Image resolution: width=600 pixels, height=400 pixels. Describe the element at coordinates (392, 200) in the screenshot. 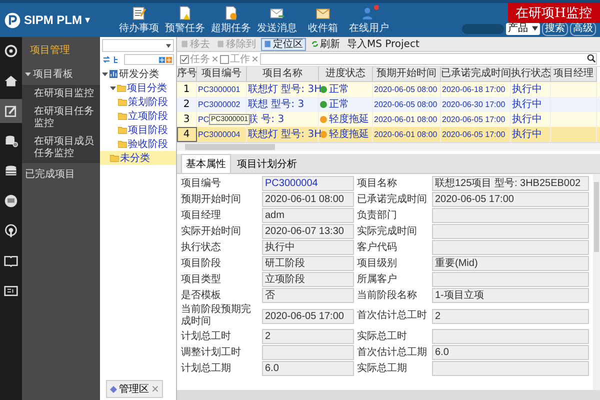

I see `field-label: 已承诺完成时间` at that location.